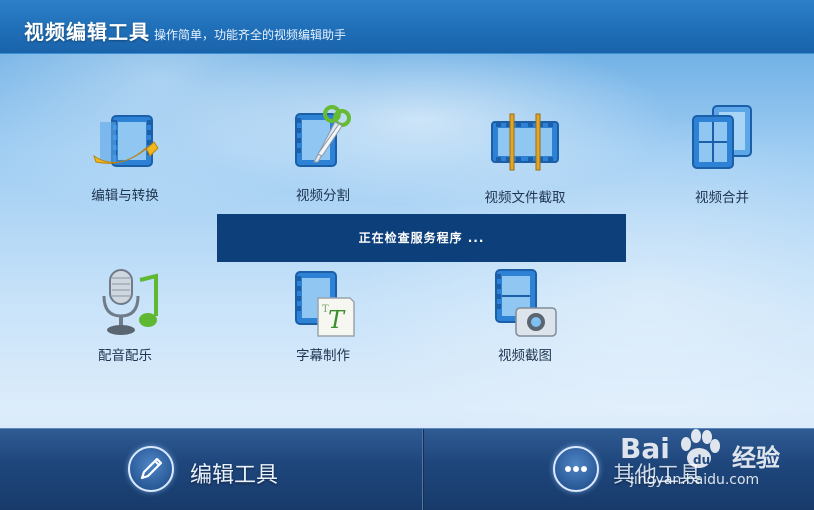 The image size is (814, 510). What do you see at coordinates (323, 136) in the screenshot?
I see `film-scissors-icon` at bounding box center [323, 136].